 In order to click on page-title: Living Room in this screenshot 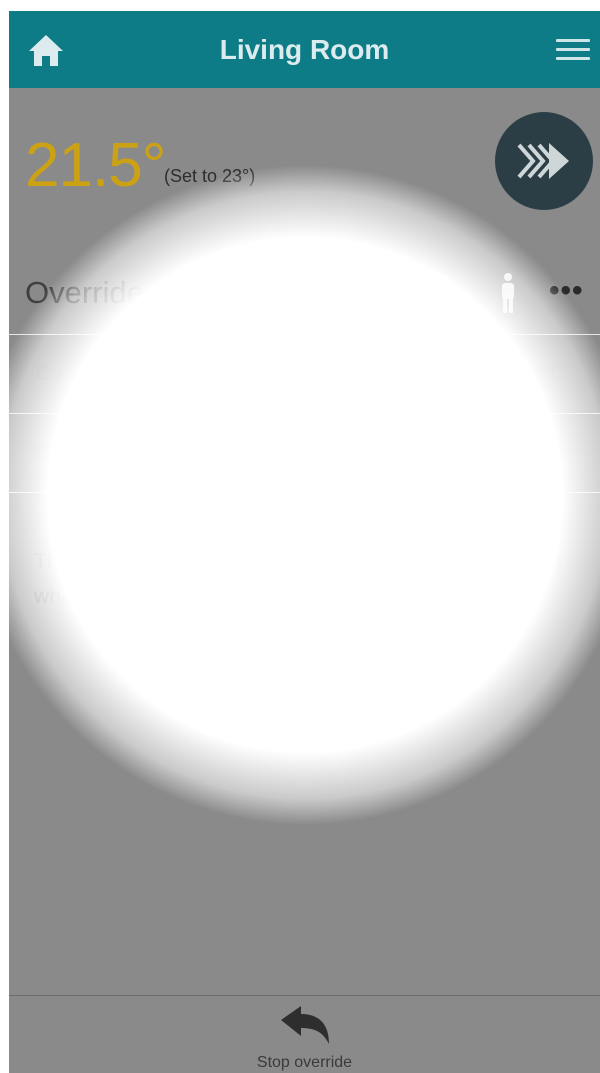, I will do `click(304, 49)`.